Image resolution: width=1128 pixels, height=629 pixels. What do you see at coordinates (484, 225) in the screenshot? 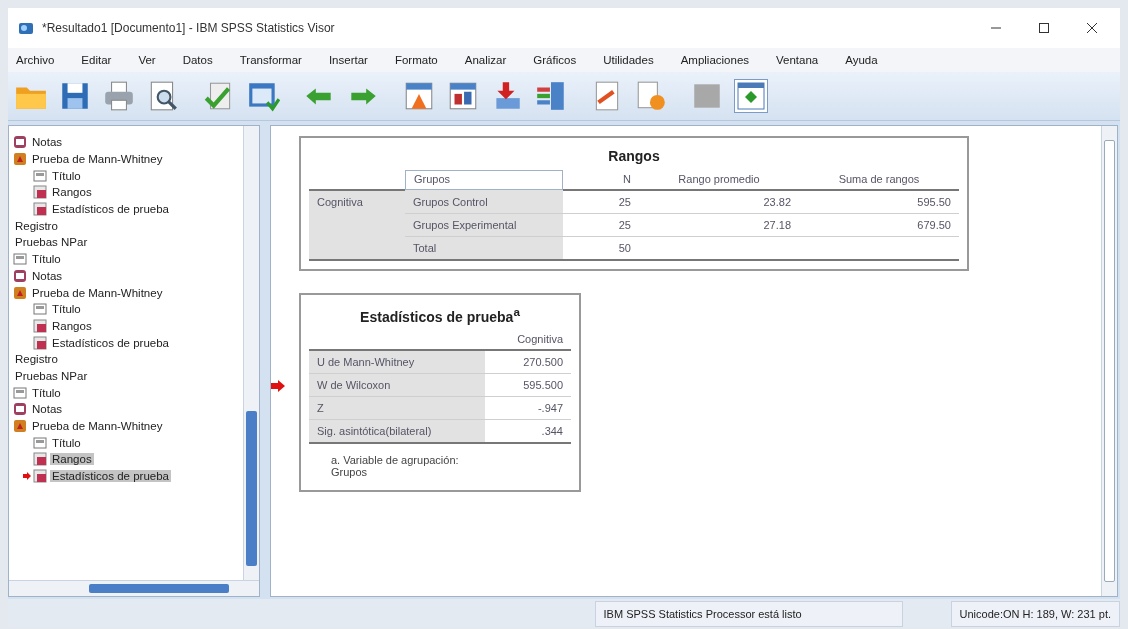
I see `table-cell: Grupos Experimental` at bounding box center [484, 225].